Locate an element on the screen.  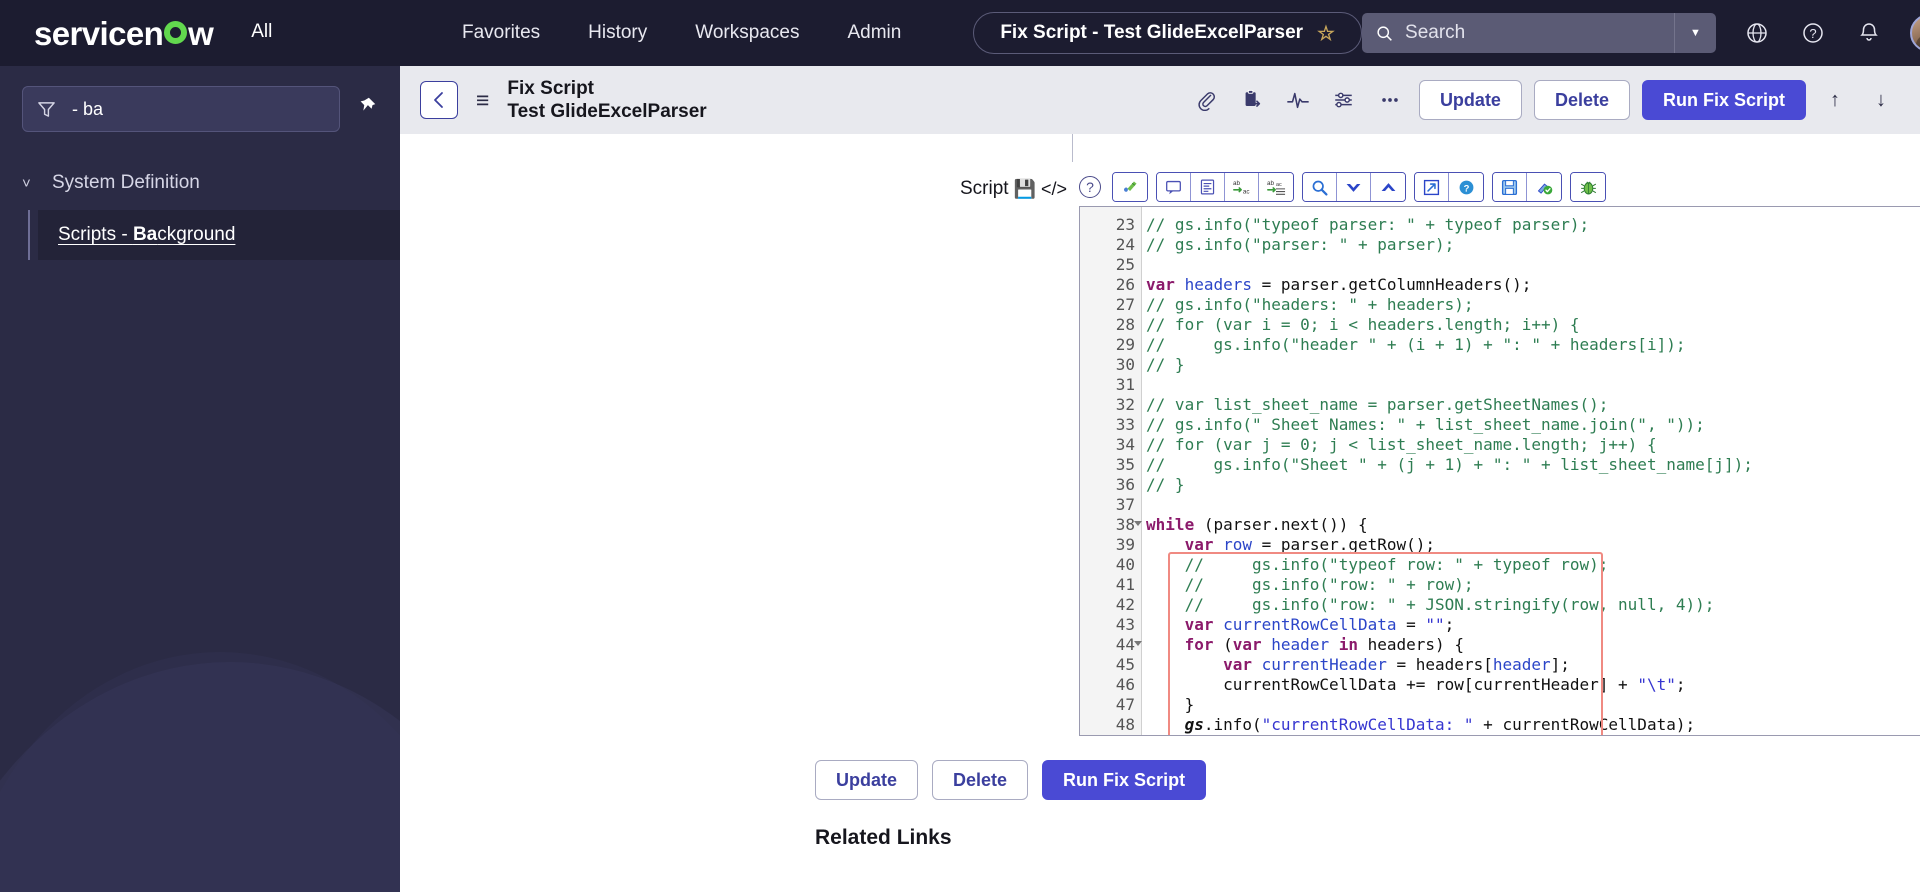
find-next-down-icon is located at coordinates (1354, 187).